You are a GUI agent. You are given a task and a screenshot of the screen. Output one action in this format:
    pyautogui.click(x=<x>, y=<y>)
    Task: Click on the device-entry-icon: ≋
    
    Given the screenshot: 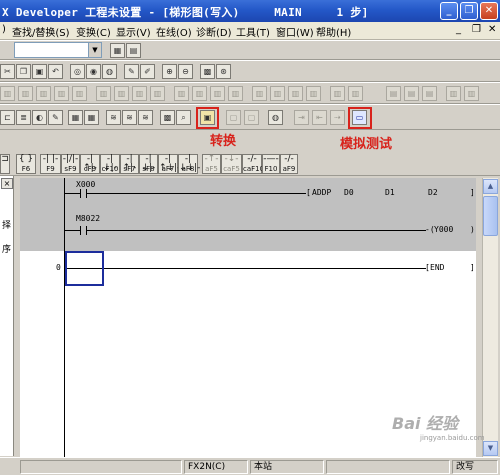 What is the action you would take?
    pyautogui.click(x=129, y=117)
    